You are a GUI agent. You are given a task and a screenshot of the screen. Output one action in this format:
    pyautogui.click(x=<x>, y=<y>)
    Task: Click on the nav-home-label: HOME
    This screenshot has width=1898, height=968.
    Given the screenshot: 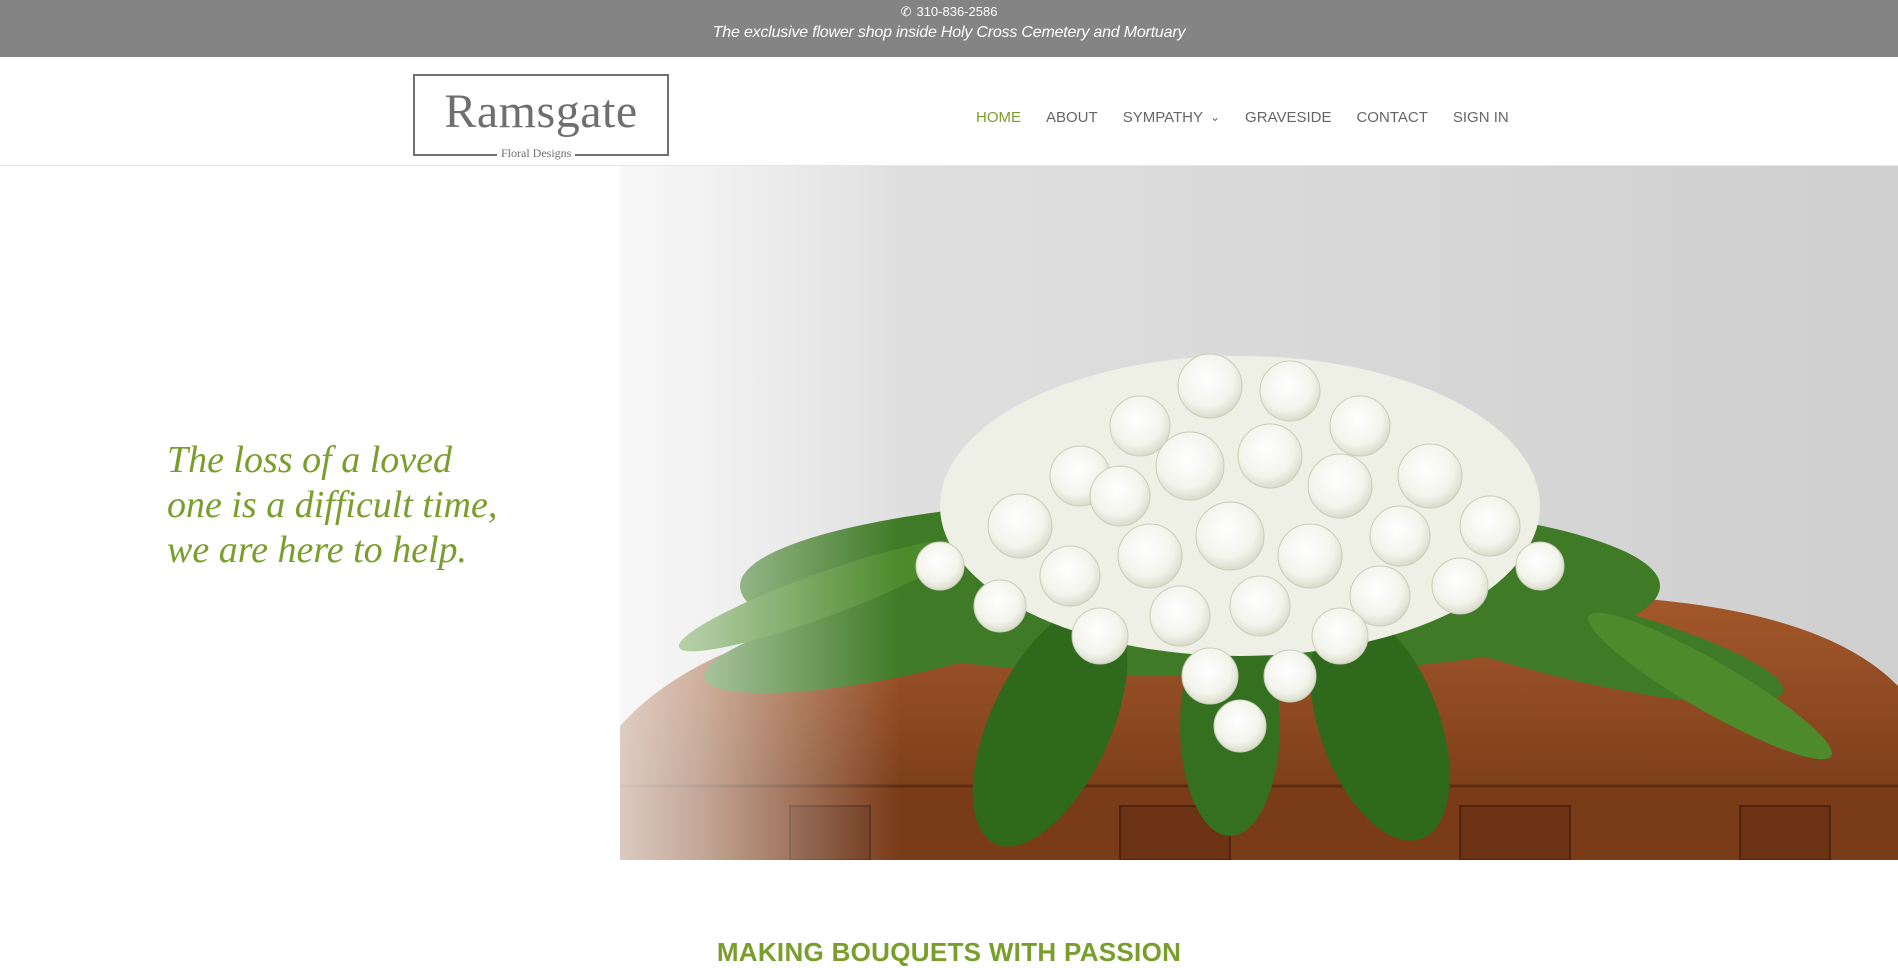 What is the action you would take?
    pyautogui.click(x=998, y=117)
    